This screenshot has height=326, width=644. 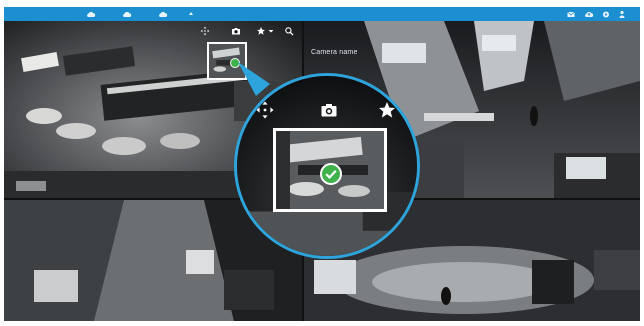 What do you see at coordinates (251, 32) in the screenshot?
I see `tile-toolbar` at bounding box center [251, 32].